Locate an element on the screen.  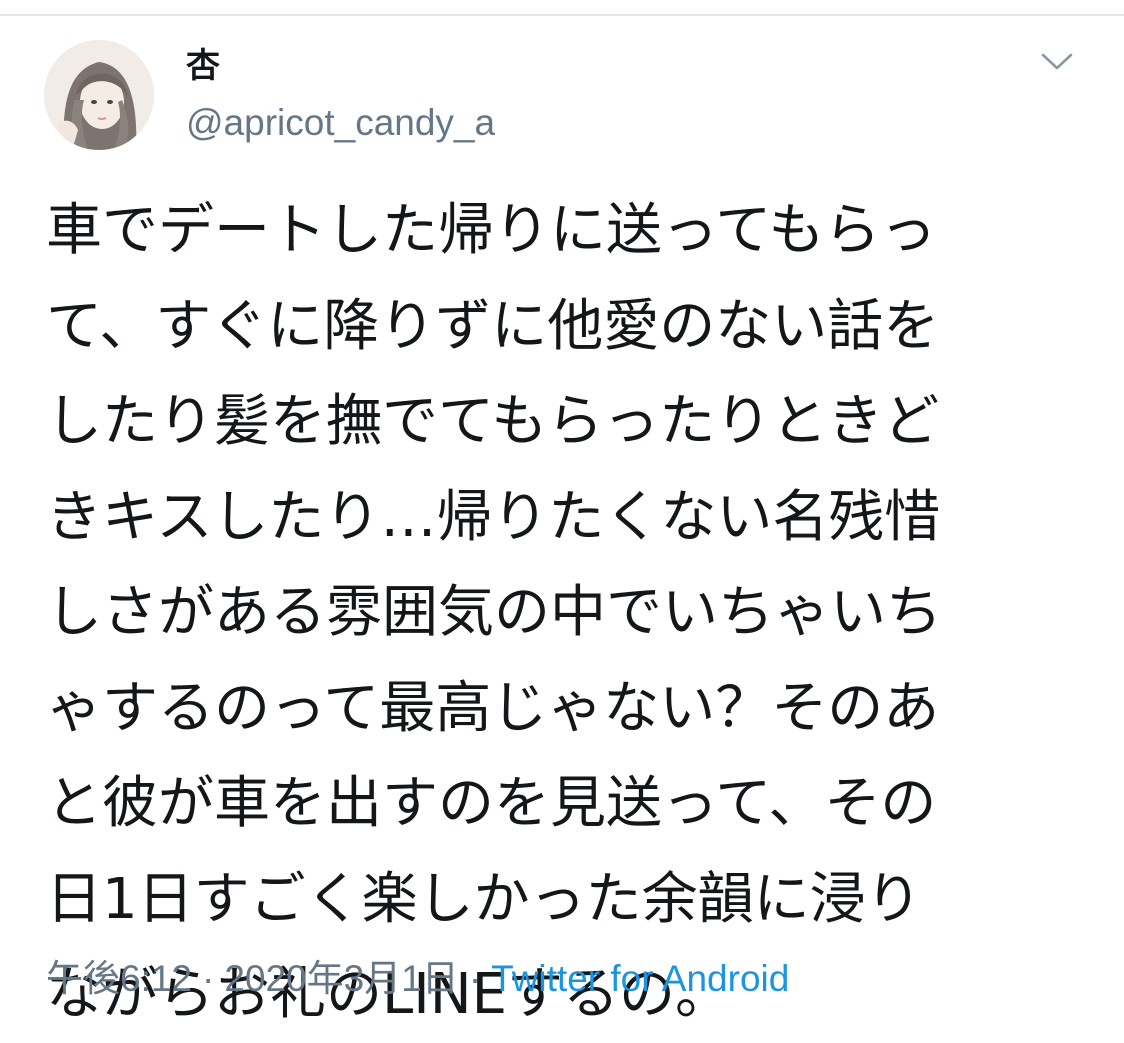
tweet-text-line: 日1日すごく楽しかった余韻に浸り is located at coordinates (484, 899).